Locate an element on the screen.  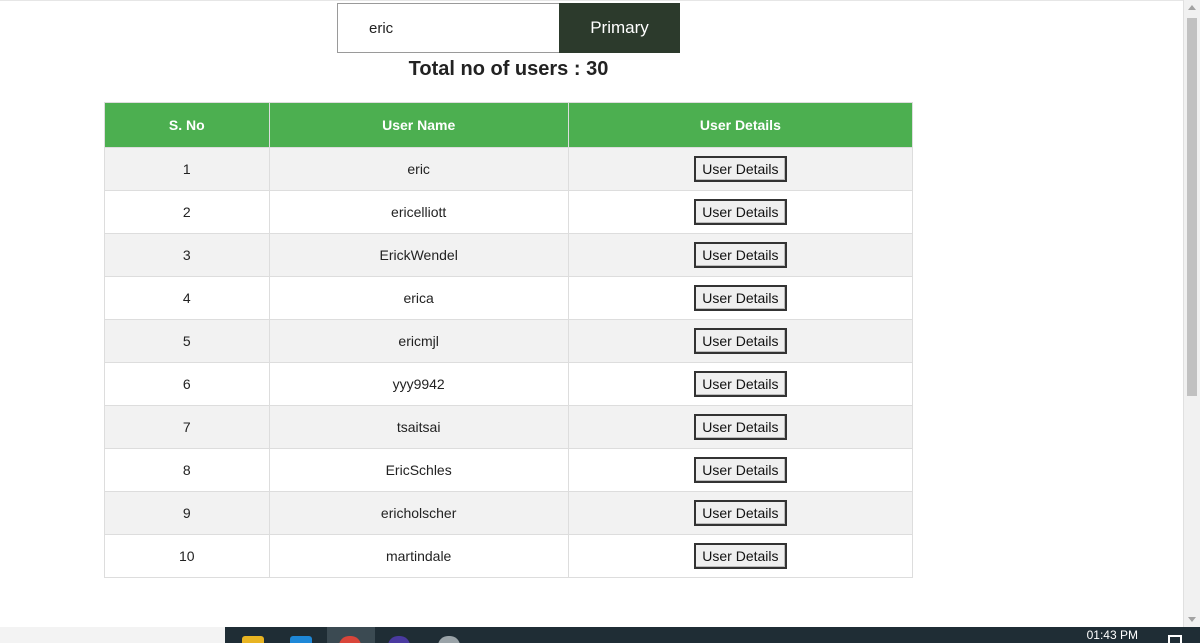
file-explorer-icon is located at coordinates (253, 639).